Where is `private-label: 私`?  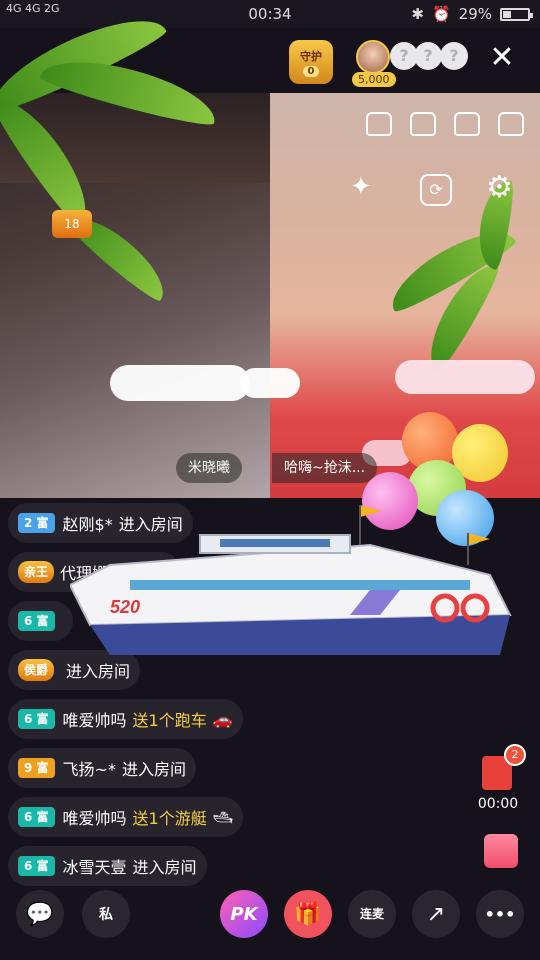
private-label: 私 is located at coordinates (106, 915).